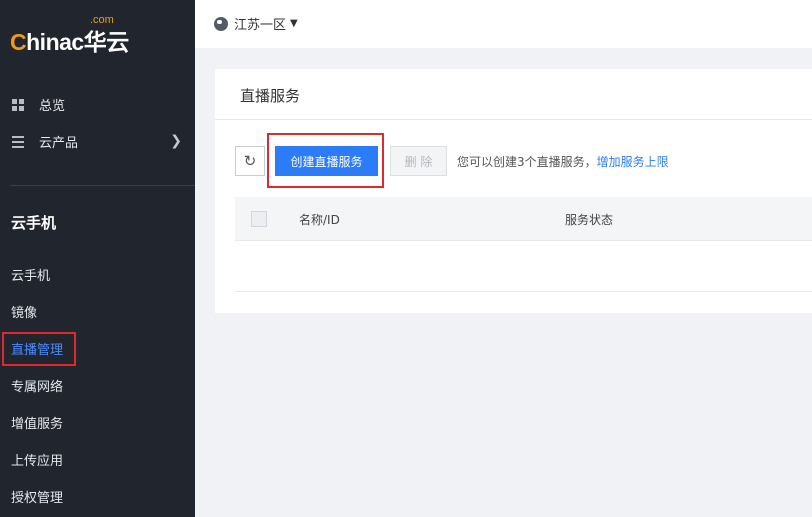 The width and height of the screenshot is (812, 517). I want to click on chevron-down-icon: ▼, so click(294, 23).